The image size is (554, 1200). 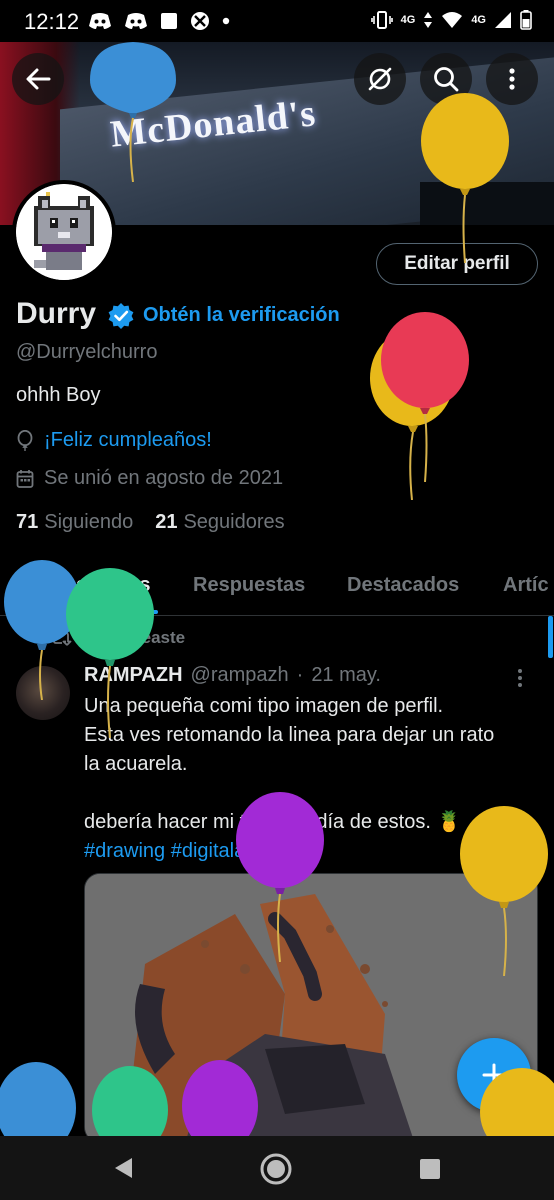 I want to click on profile-bio: ohhh Boy, so click(x=58, y=395).